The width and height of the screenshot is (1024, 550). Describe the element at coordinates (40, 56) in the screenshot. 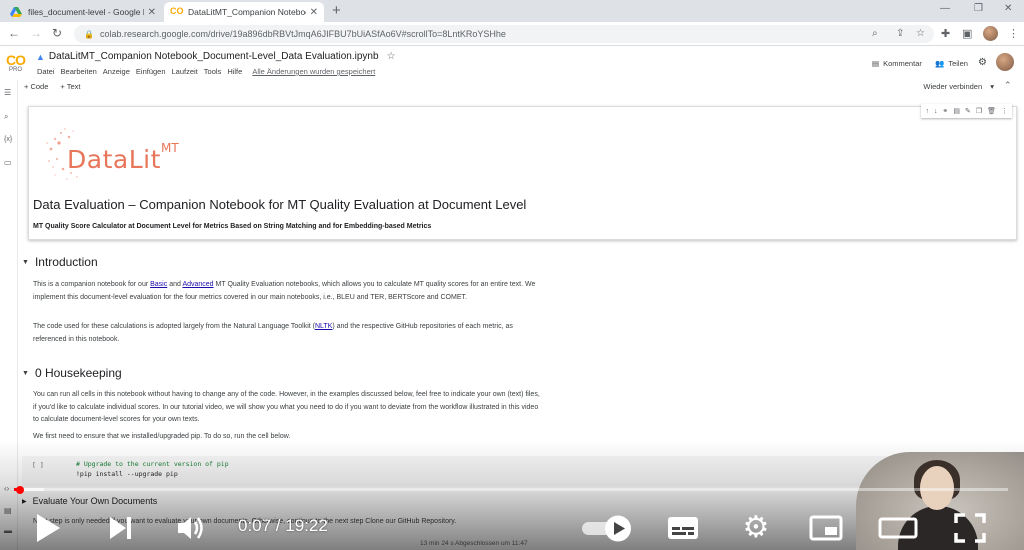

I see `drive-icon: ▲` at that location.